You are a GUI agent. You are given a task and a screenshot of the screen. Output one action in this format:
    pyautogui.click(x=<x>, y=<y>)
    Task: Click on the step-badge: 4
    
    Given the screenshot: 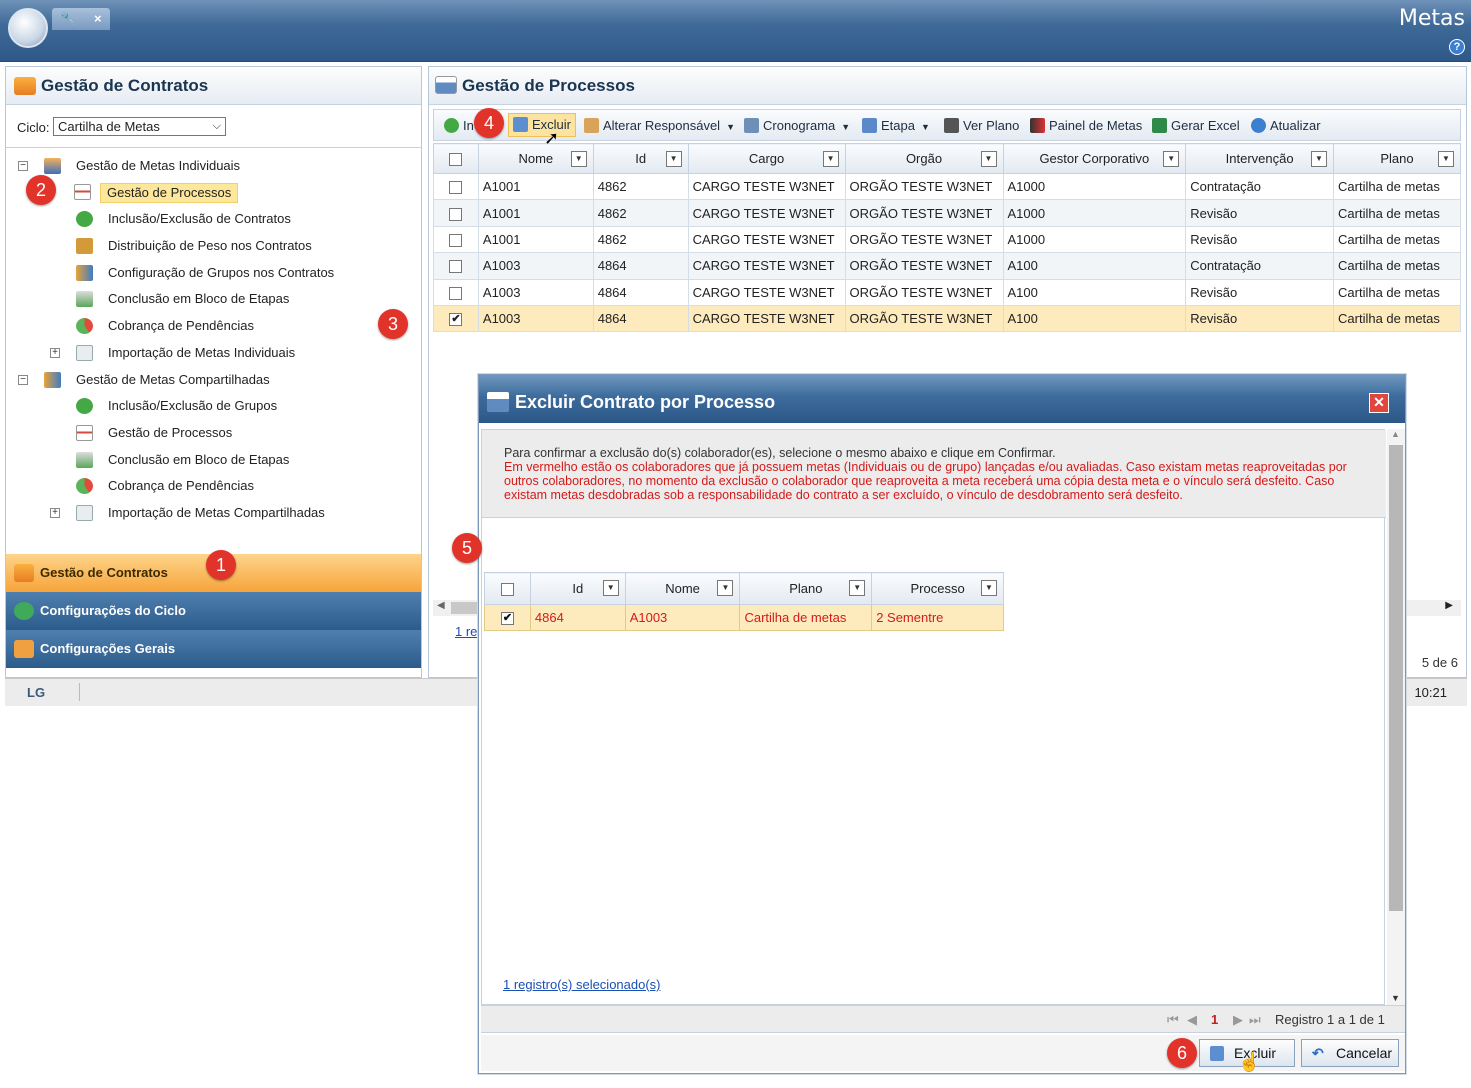 What is the action you would take?
    pyautogui.click(x=489, y=123)
    